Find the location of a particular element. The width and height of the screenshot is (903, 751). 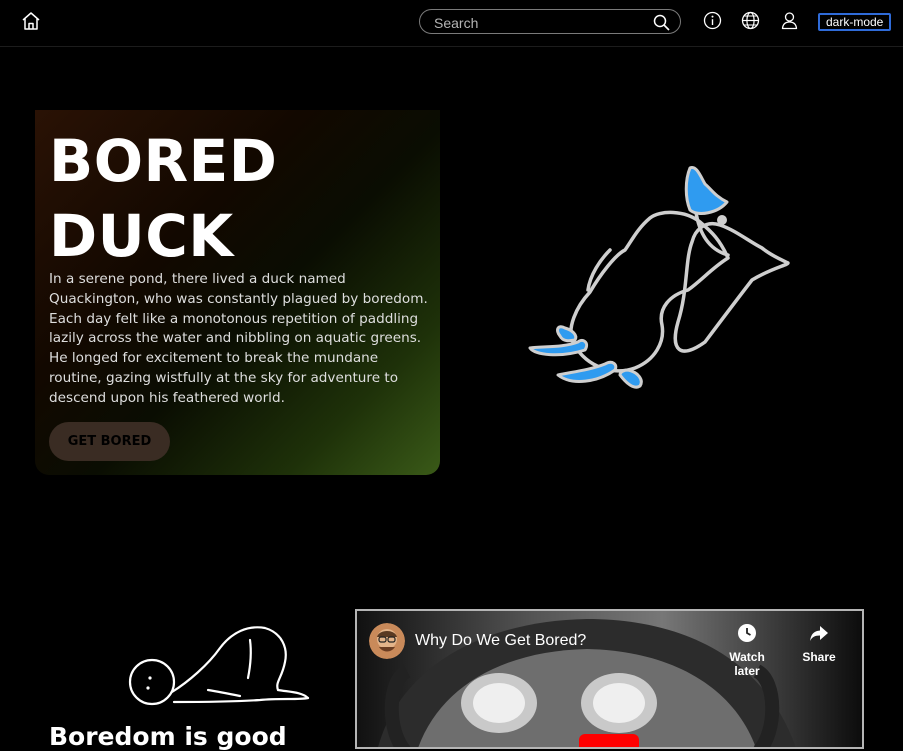

search-input is located at coordinates (541, 22).